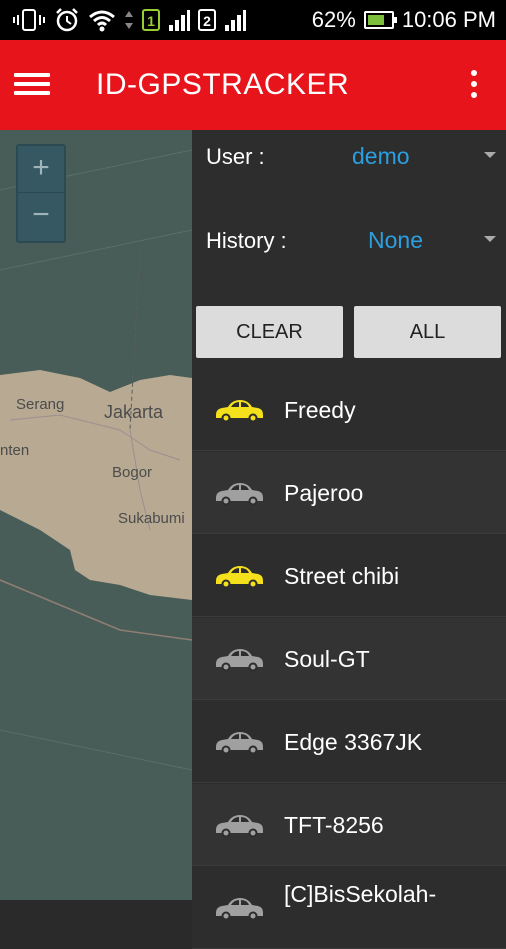 The image size is (506, 949). Describe the element at coordinates (223, 84) in the screenshot. I see `app-title: ID-GPSTRACKER` at that location.